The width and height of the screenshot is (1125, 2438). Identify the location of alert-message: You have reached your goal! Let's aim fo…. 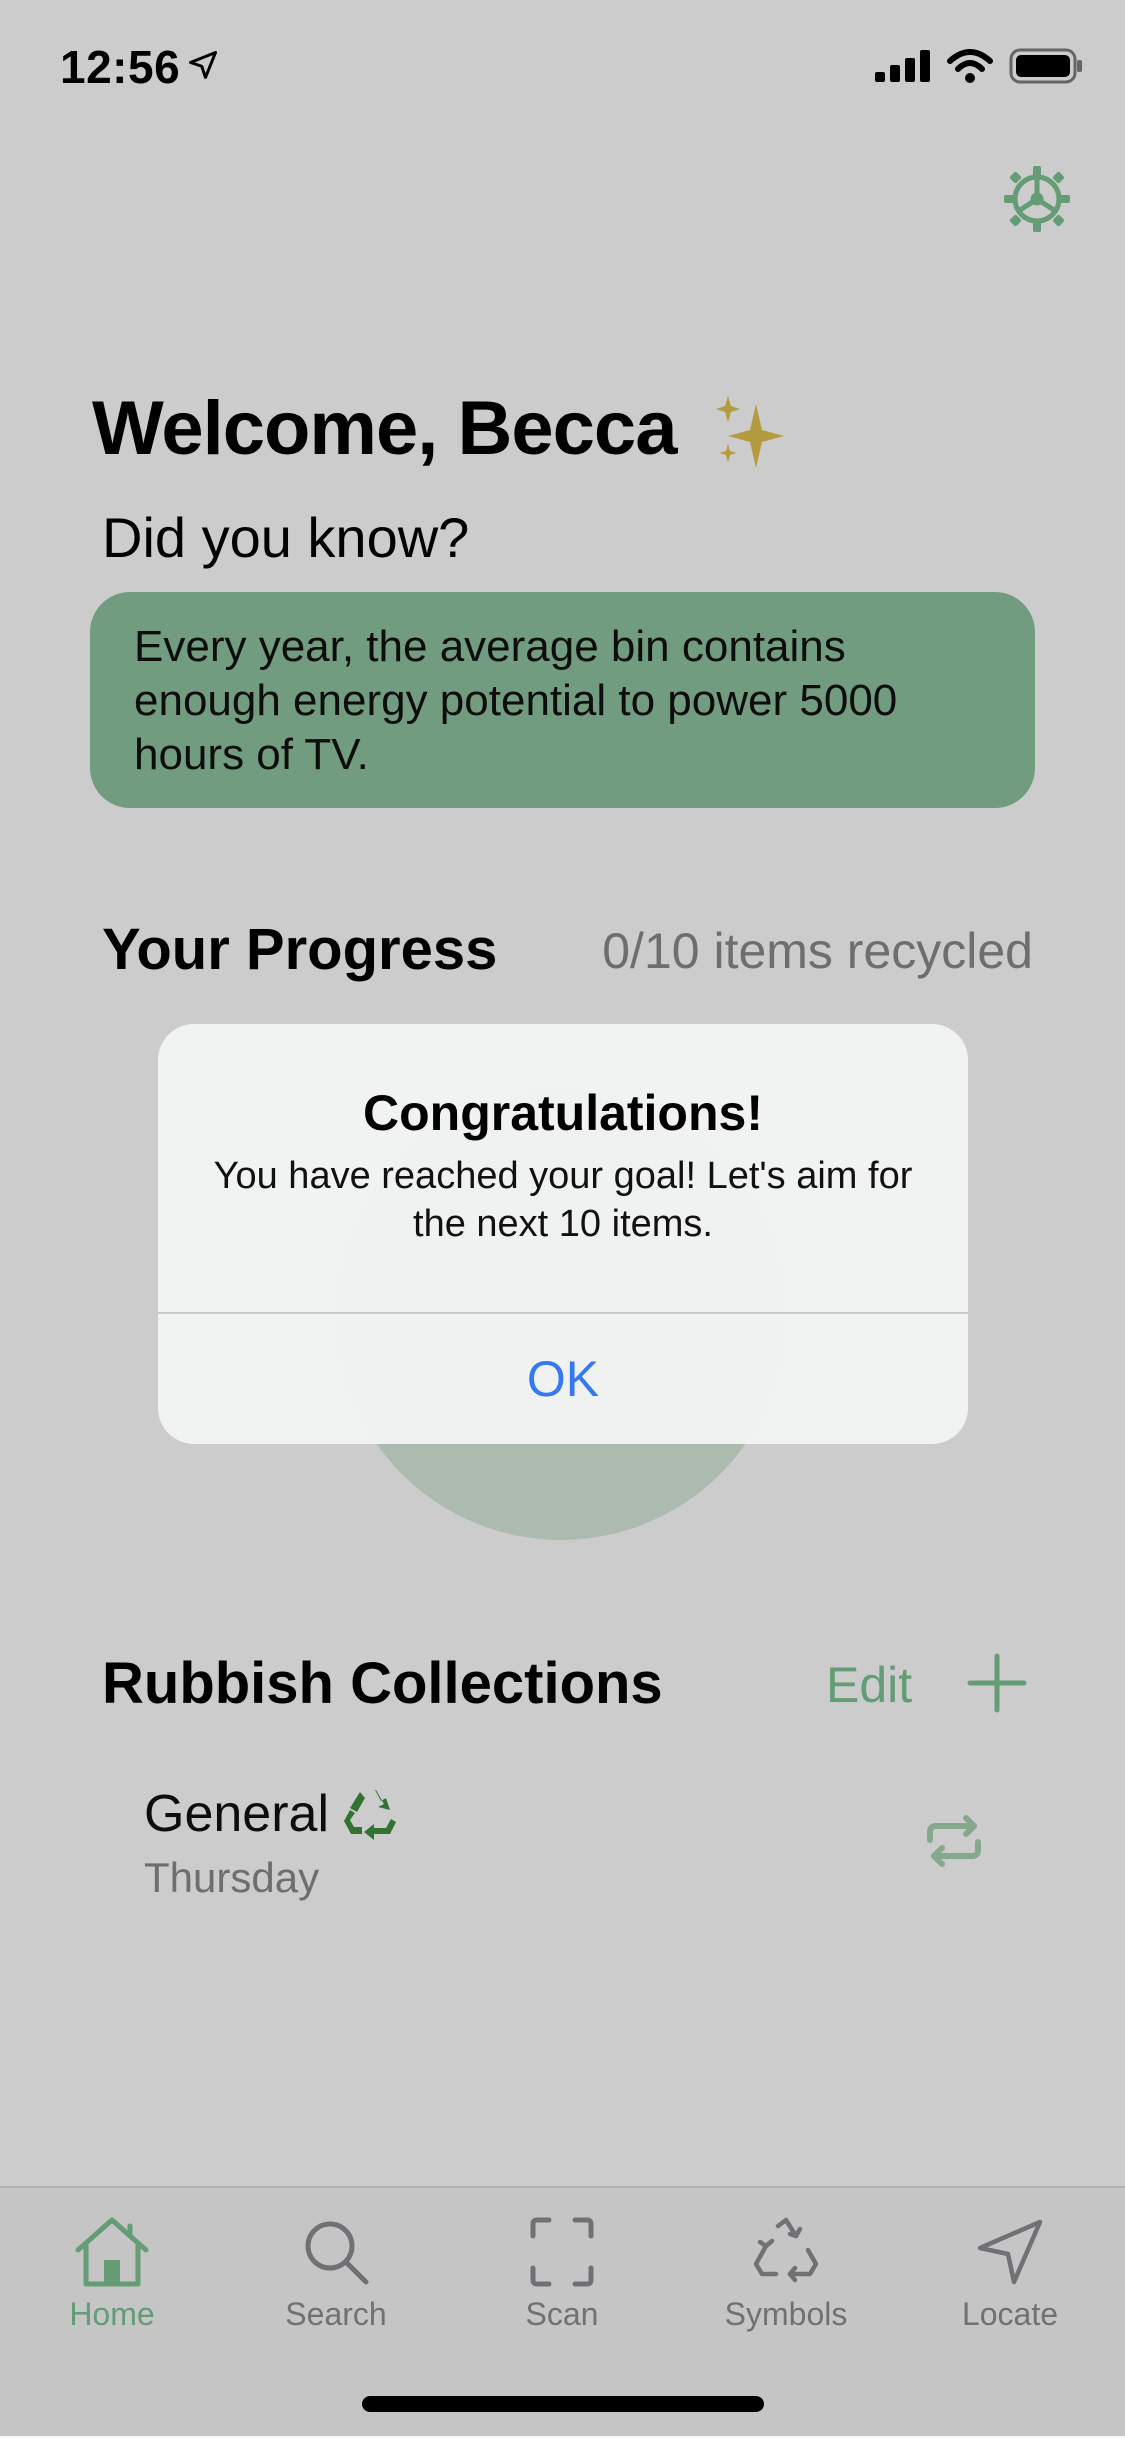
(563, 1200).